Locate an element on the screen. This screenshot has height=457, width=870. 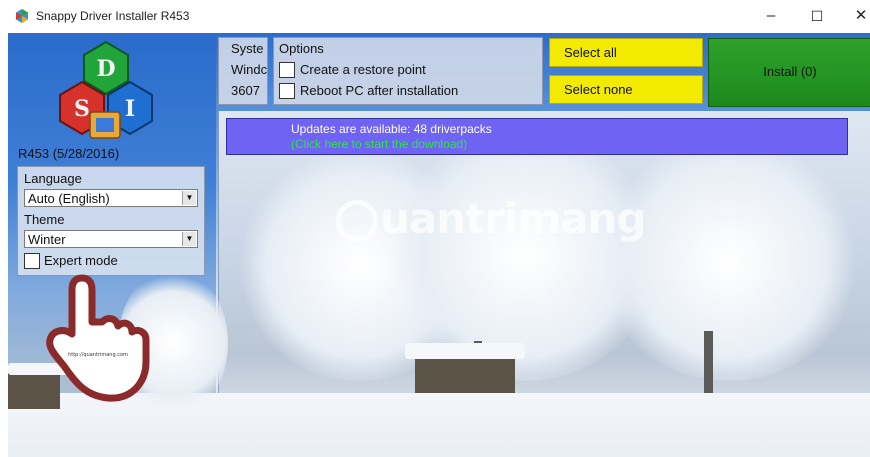
restore-point-checkbox is located at coordinates (287, 70).